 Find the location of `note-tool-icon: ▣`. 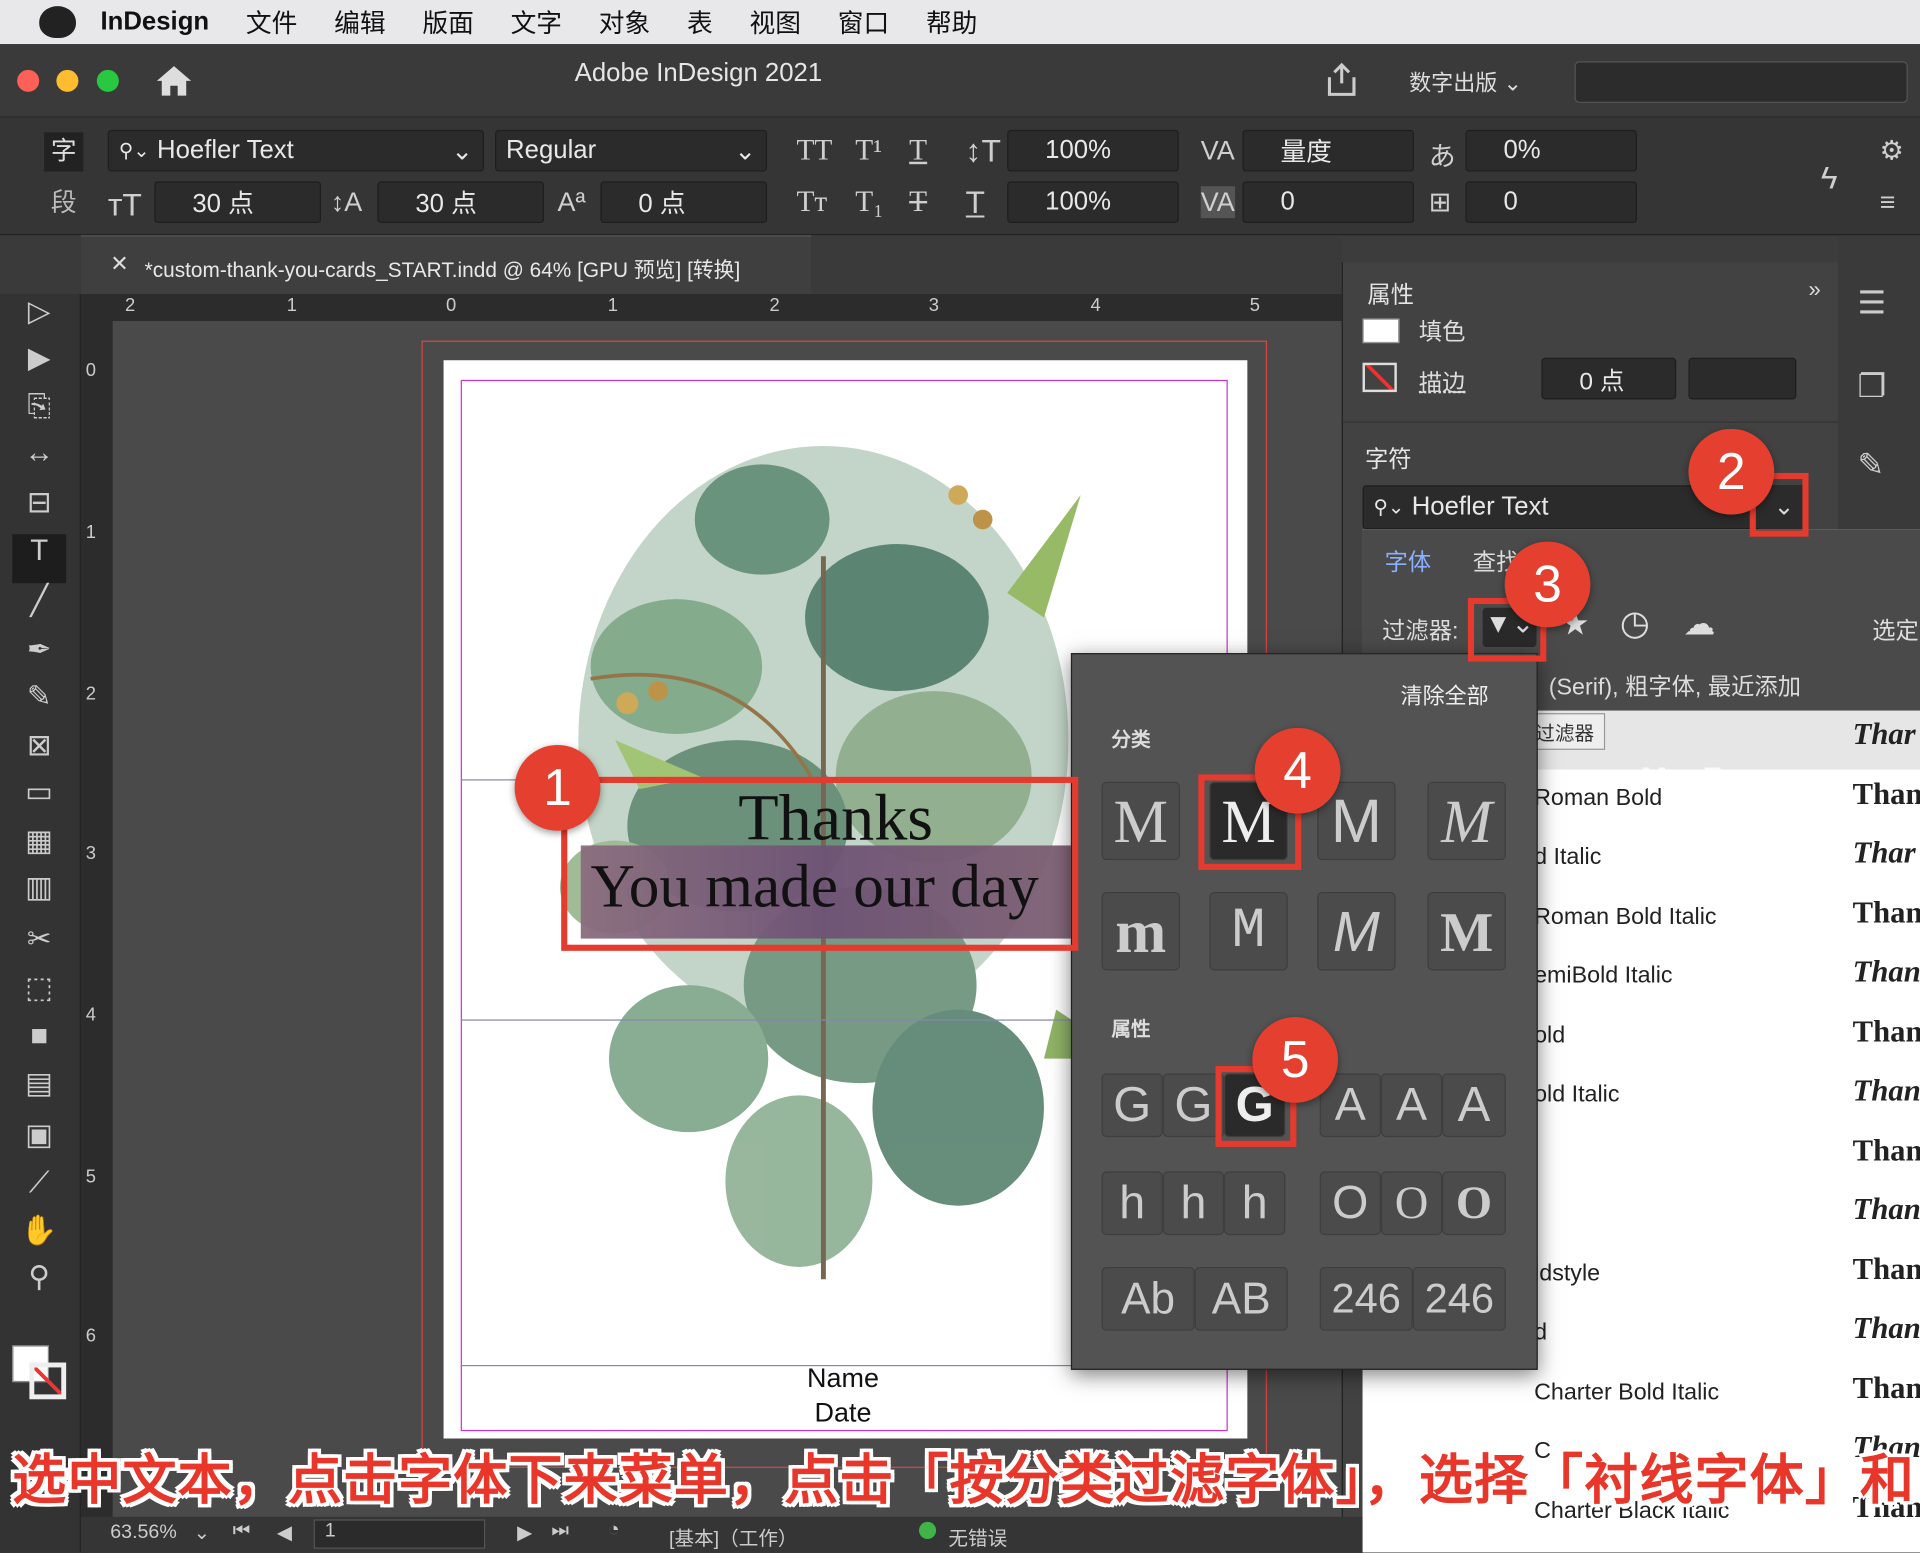

note-tool-icon: ▣ is located at coordinates (39, 1135).